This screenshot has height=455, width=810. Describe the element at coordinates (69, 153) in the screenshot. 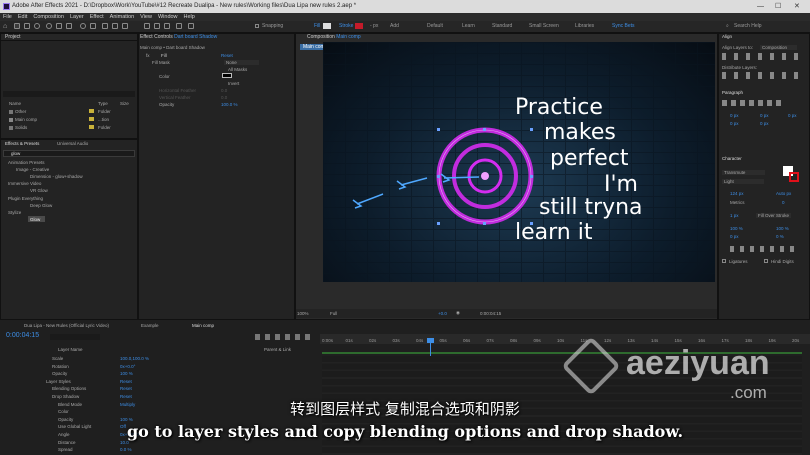

I see `effects-search-input` at that location.